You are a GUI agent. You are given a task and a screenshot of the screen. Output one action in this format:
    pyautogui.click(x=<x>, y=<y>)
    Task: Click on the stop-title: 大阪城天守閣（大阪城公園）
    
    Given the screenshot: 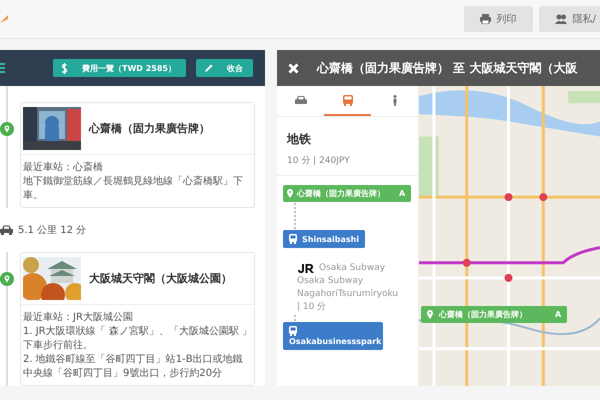 What is the action you would take?
    pyautogui.click(x=160, y=278)
    